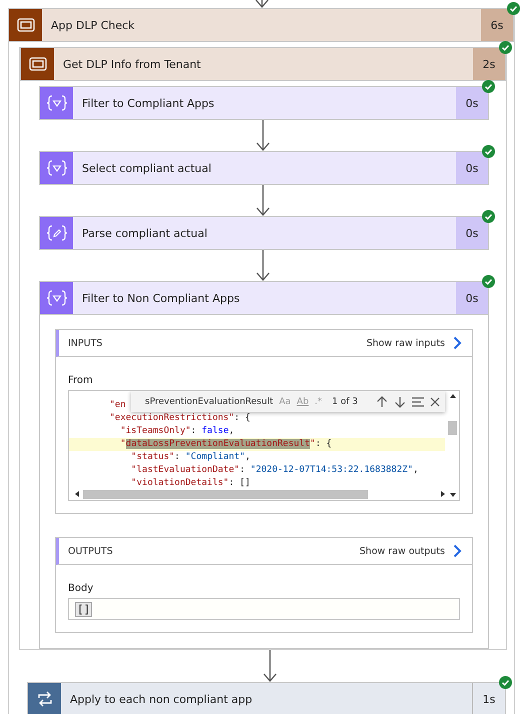 This screenshot has width=523, height=714. What do you see at coordinates (81, 588) in the screenshot?
I see `field-label: Body` at bounding box center [81, 588].